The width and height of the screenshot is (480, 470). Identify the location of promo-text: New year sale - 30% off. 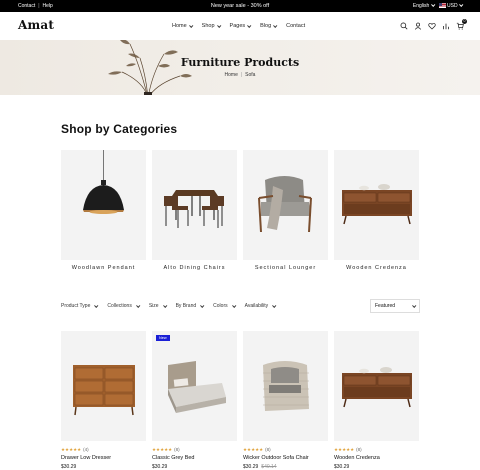
(240, 6).